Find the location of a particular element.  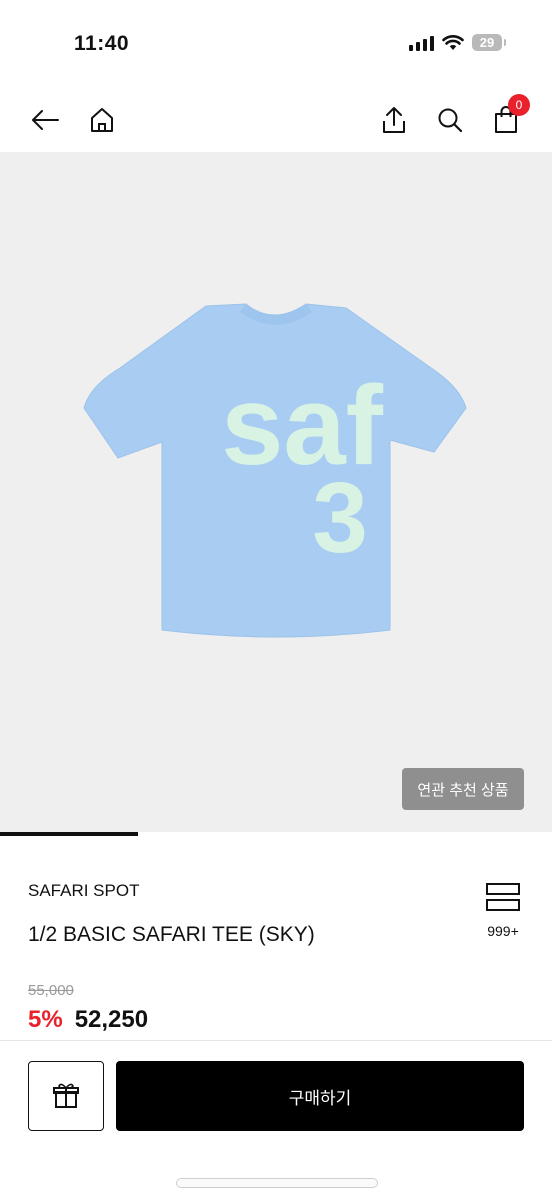

sale-price: 52,250 is located at coordinates (111, 1019).